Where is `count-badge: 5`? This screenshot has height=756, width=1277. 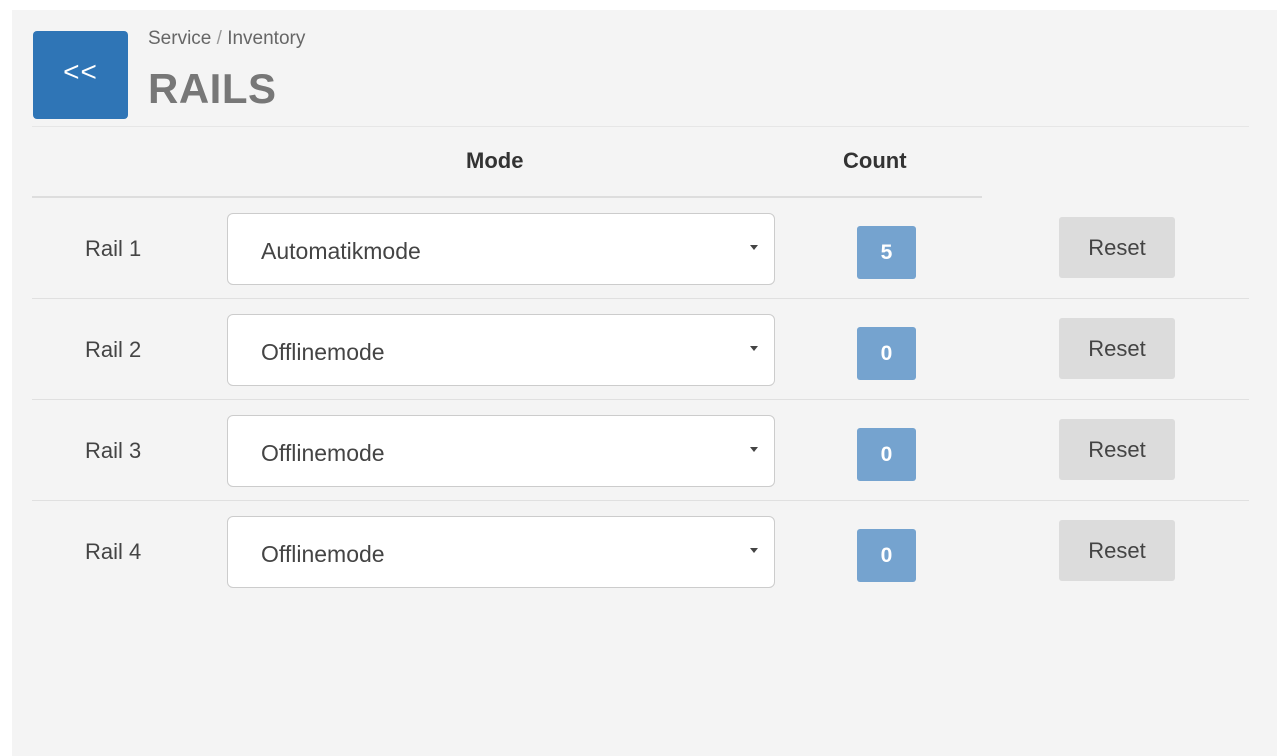 count-badge: 5 is located at coordinates (886, 252).